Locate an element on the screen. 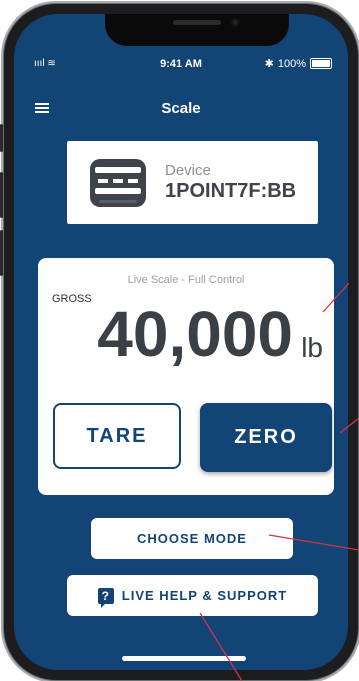  choose-mode-button: CHOOSE MODE is located at coordinates (192, 538).